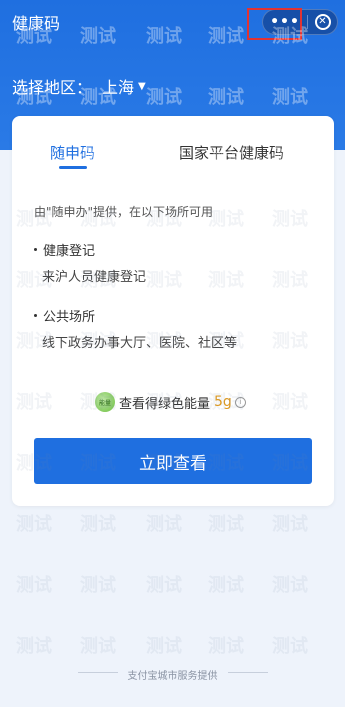  I want to click on region-selector: 选择地区： 上海 ▼, so click(79, 86).